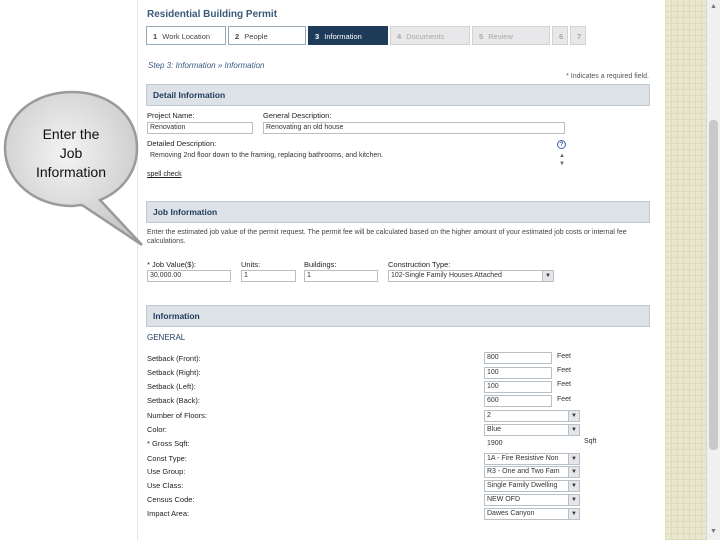  What do you see at coordinates (419, 264) in the screenshot?
I see `construction-type-label: Construction Type:` at bounding box center [419, 264].